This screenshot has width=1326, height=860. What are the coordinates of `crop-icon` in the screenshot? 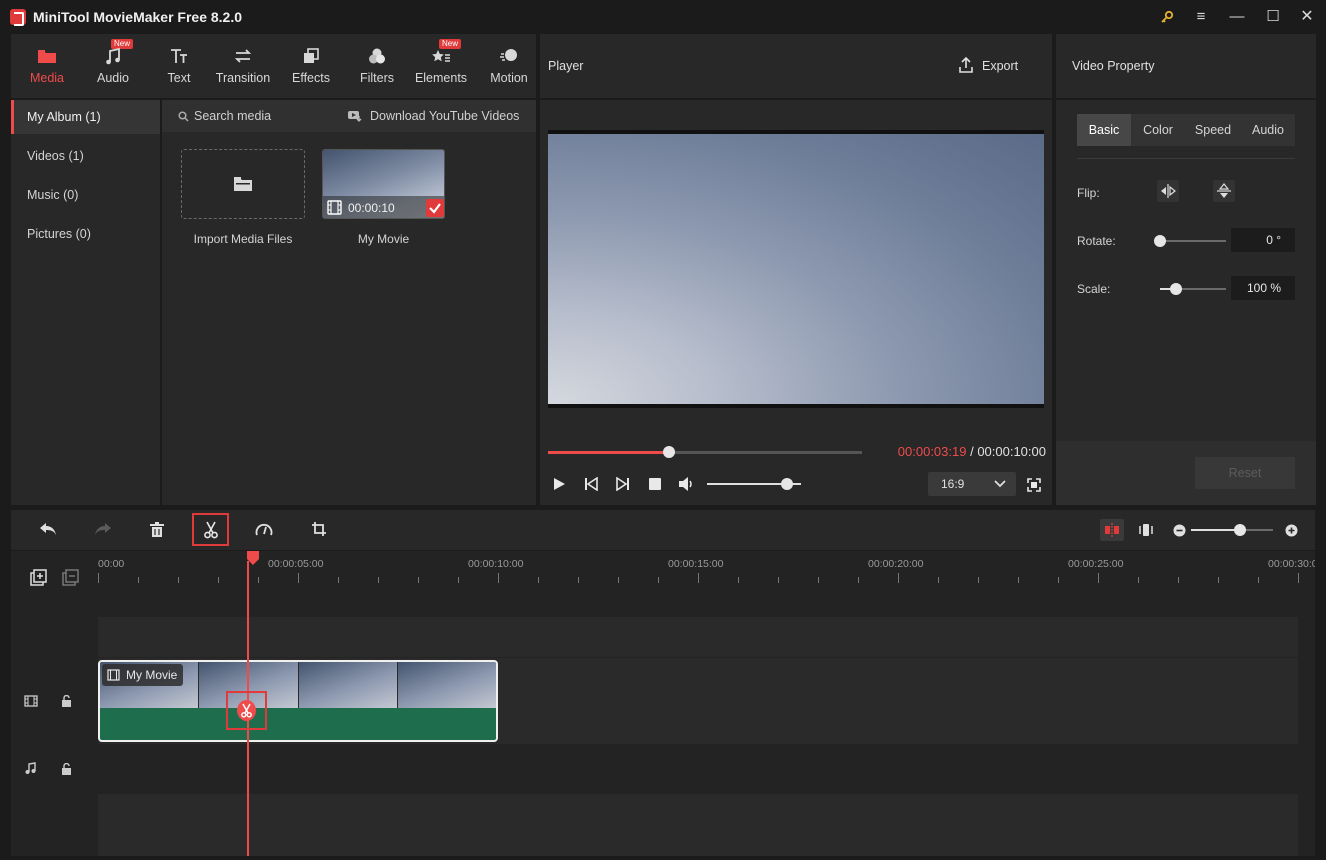 It's located at (319, 529).